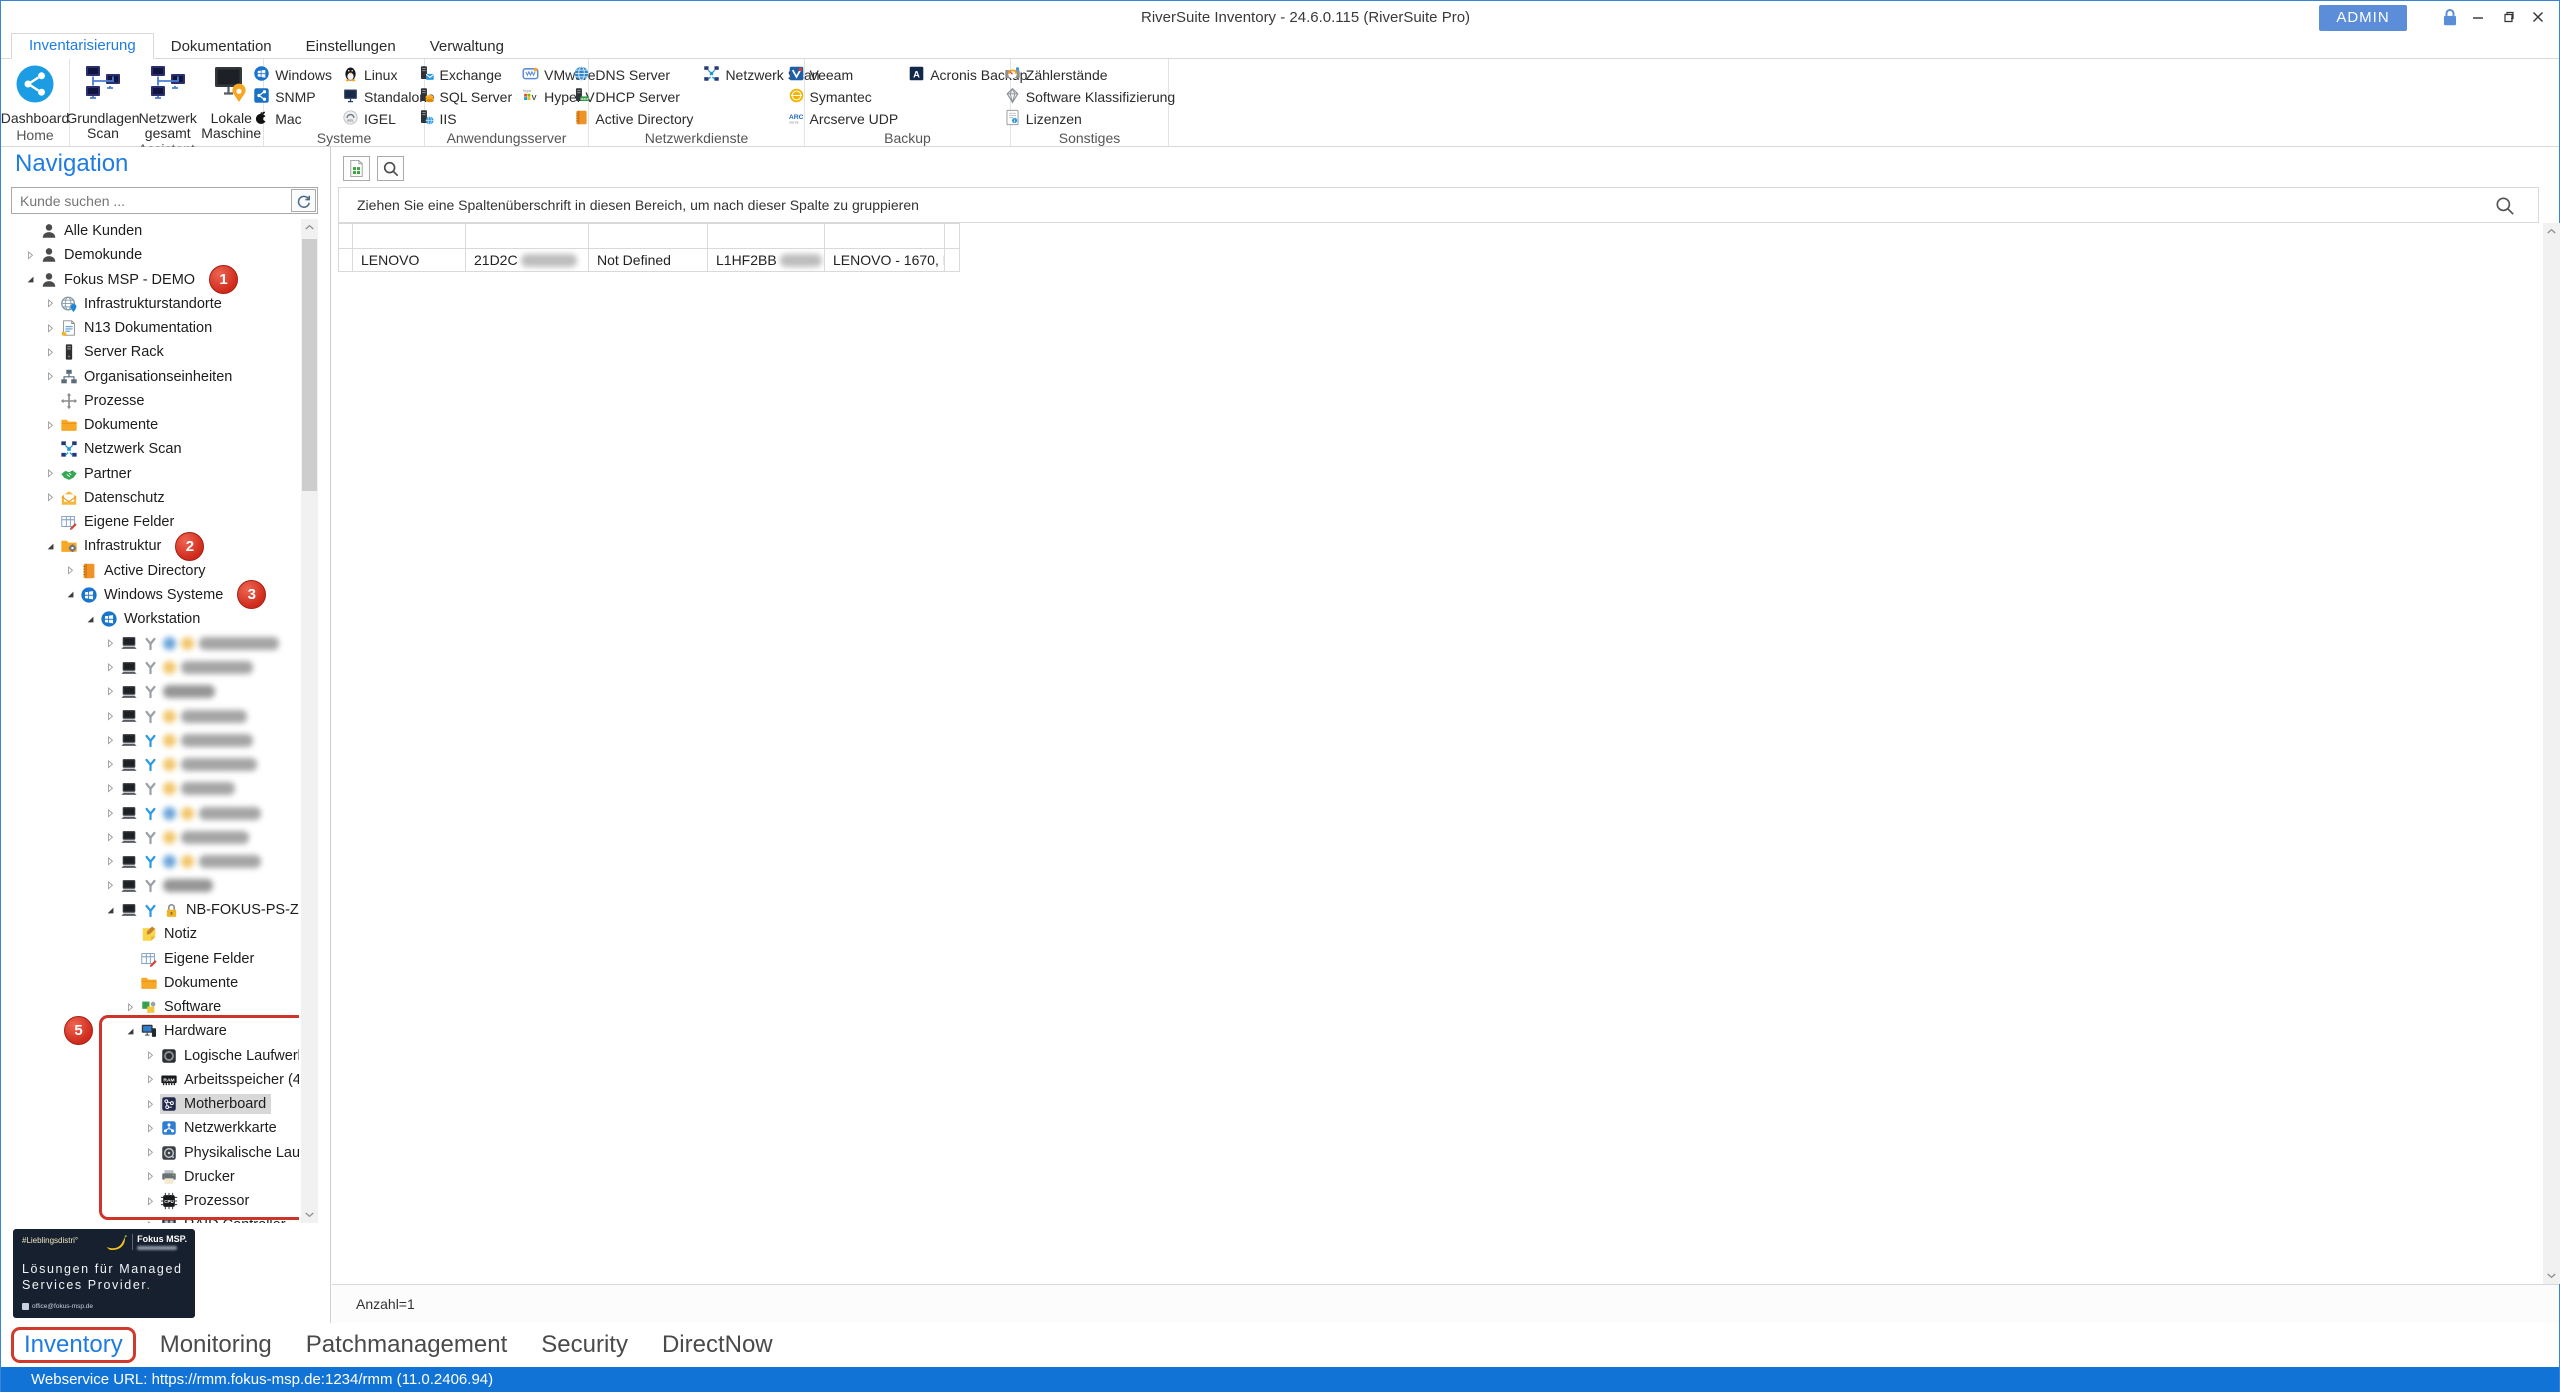  What do you see at coordinates (843, 97) in the screenshot?
I see `ribbon-button-symantec: Symantec` at bounding box center [843, 97].